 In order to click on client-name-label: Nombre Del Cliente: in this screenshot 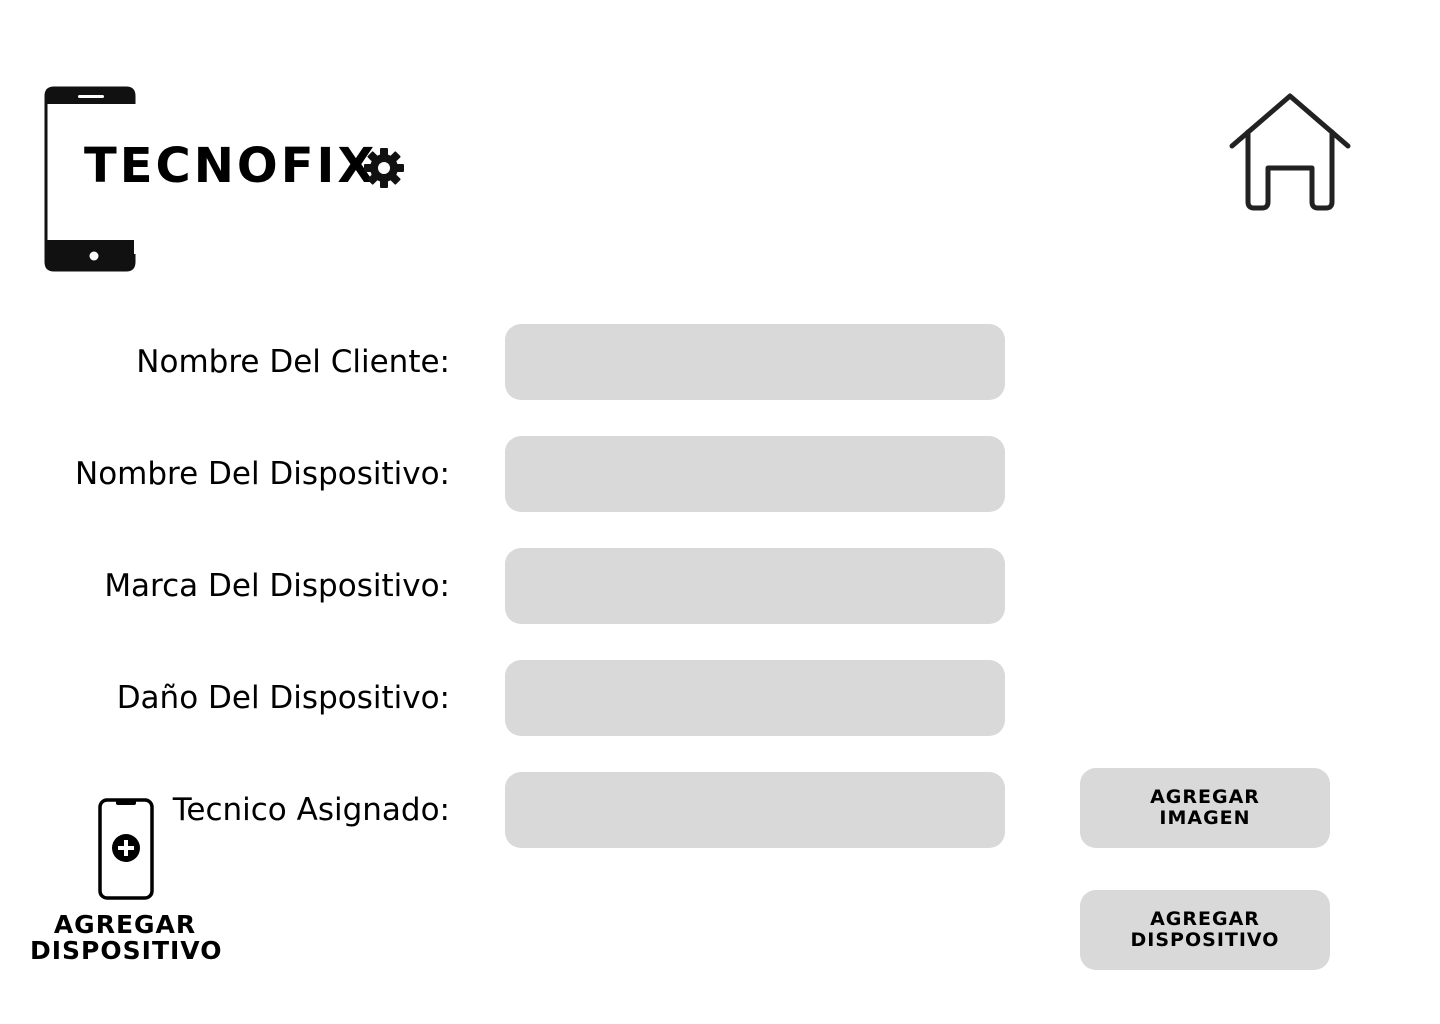, I will do `click(293, 362)`.